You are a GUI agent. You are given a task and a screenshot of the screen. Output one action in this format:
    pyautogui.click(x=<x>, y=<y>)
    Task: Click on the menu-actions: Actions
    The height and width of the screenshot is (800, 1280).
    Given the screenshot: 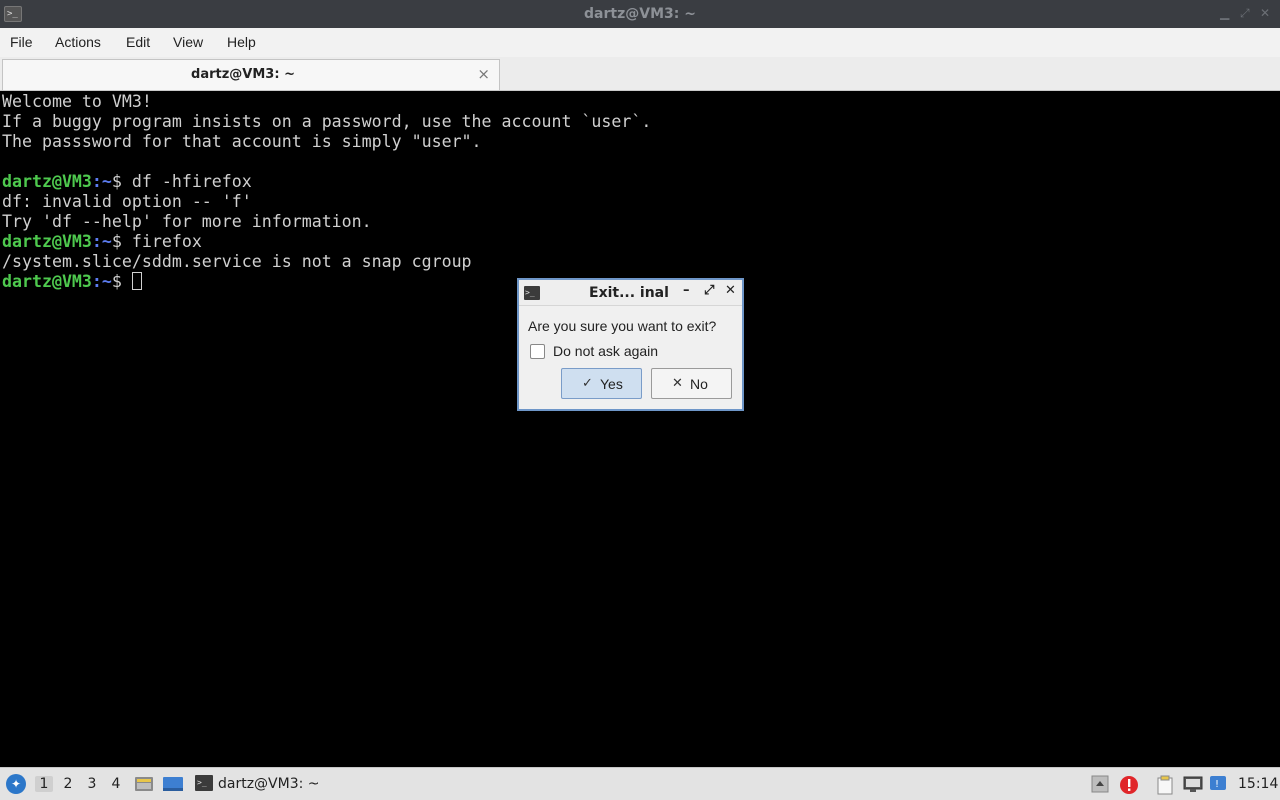 What is the action you would take?
    pyautogui.click(x=78, y=42)
    